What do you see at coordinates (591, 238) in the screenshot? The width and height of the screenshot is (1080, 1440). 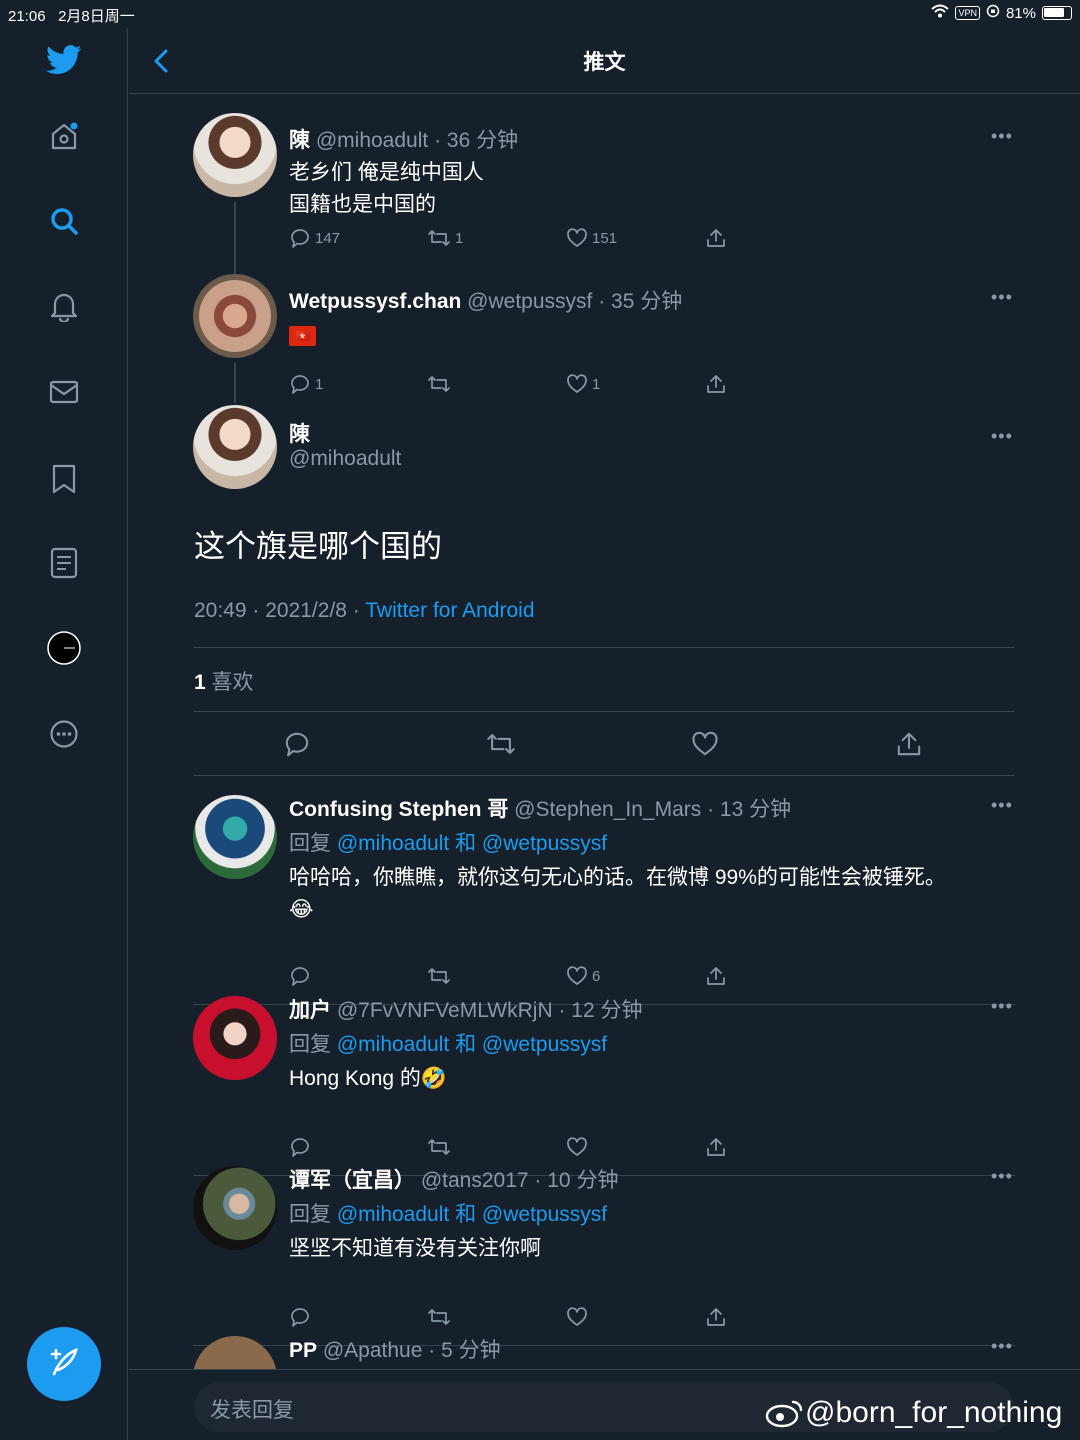 I see `like-button: 151` at bounding box center [591, 238].